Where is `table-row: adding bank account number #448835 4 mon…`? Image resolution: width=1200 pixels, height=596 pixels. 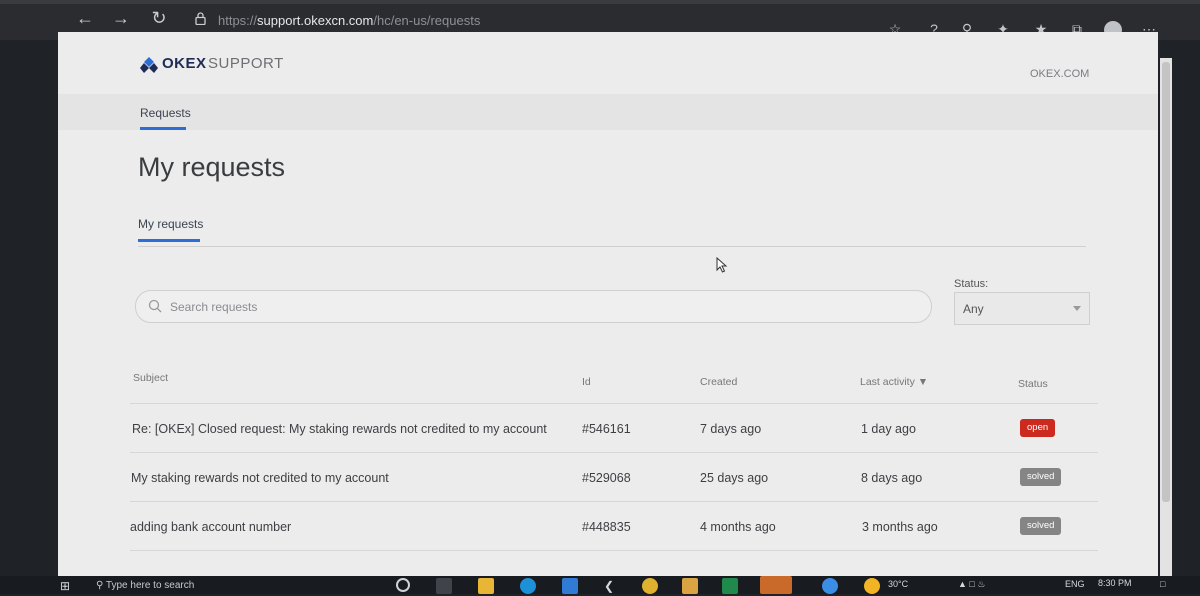
table-row: adding bank account number #448835 4 mon… is located at coordinates (614, 526).